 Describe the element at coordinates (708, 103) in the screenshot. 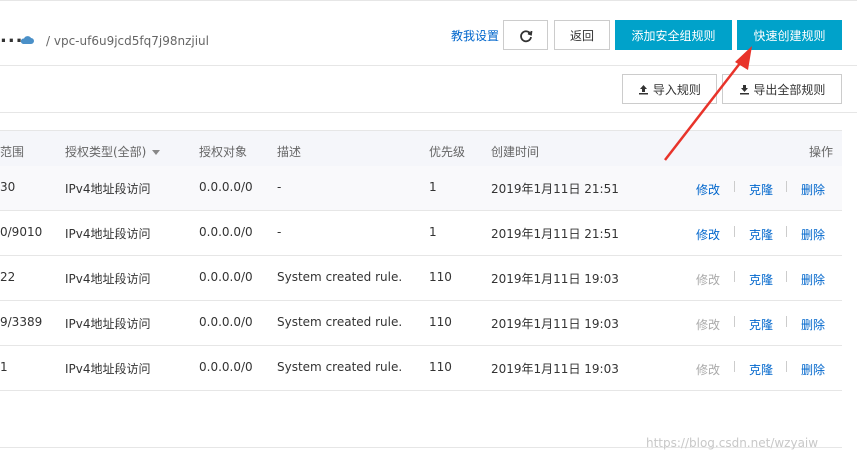

I see `annotation-arrow` at that location.